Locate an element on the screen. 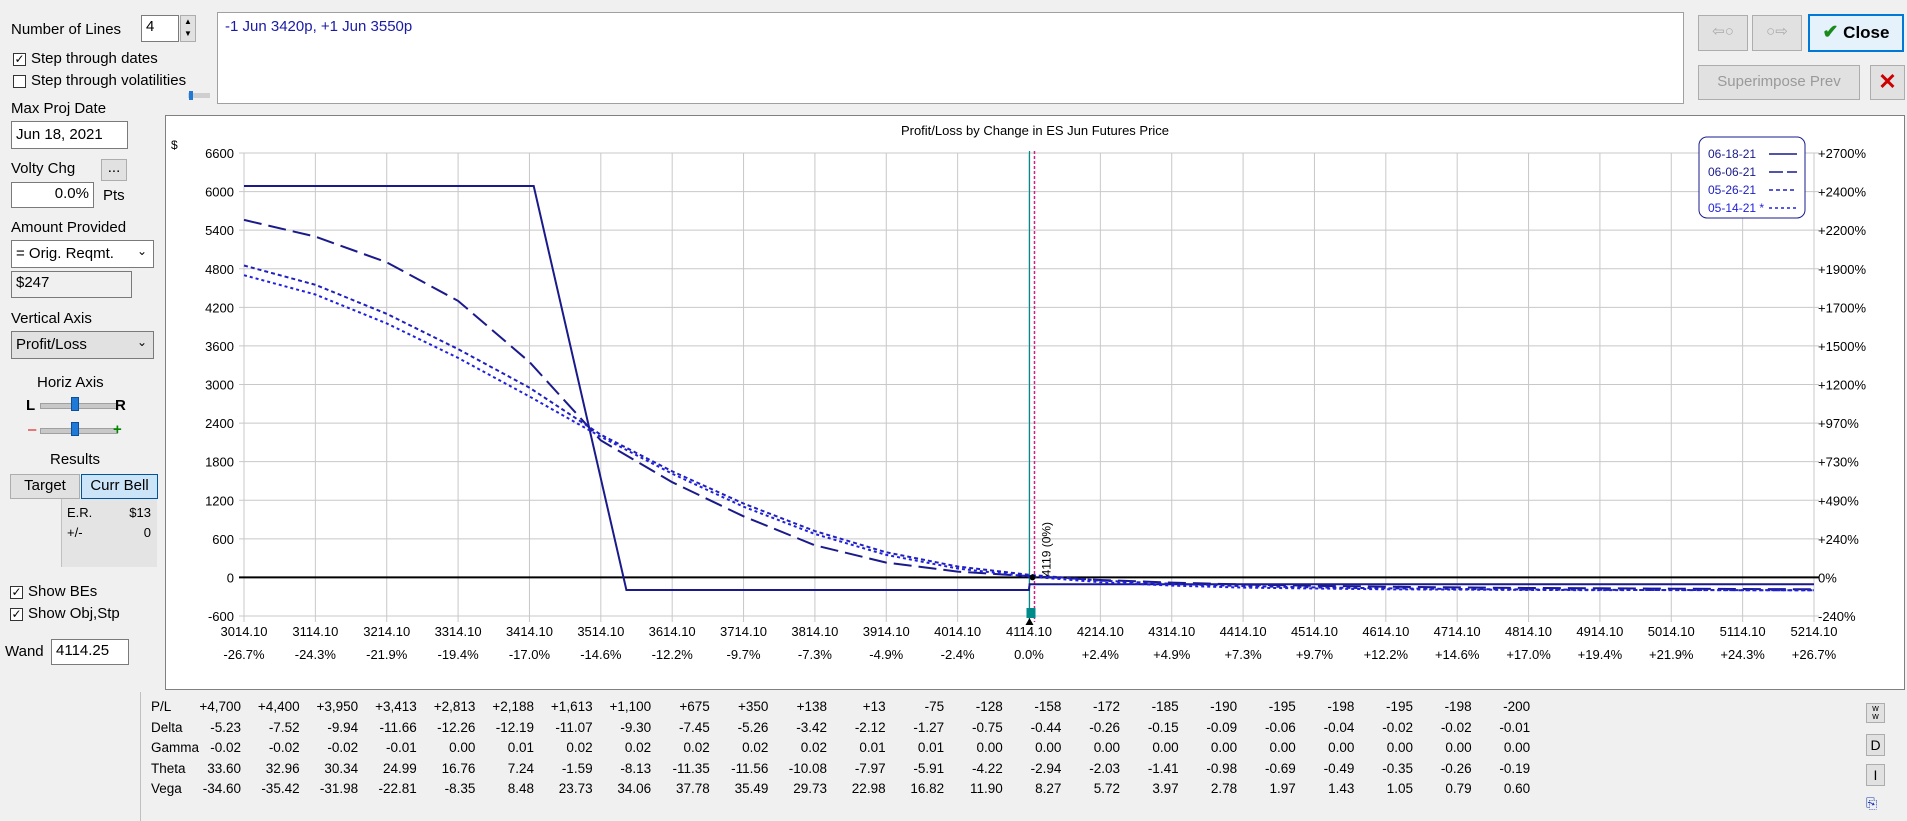 This screenshot has width=1907, height=821. position-text-box: -1 Jun 3420p, +1 Jun 3550p is located at coordinates (950, 58).